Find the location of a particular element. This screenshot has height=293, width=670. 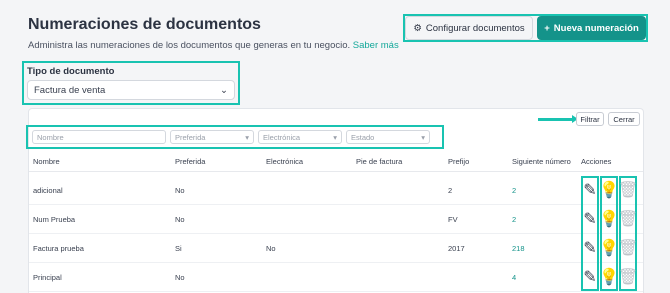

row-prefix: 2017 is located at coordinates (456, 248).